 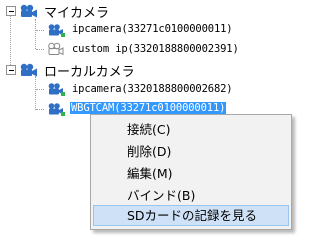 I want to click on menu-item-edit: 編集(M), so click(x=191, y=173).